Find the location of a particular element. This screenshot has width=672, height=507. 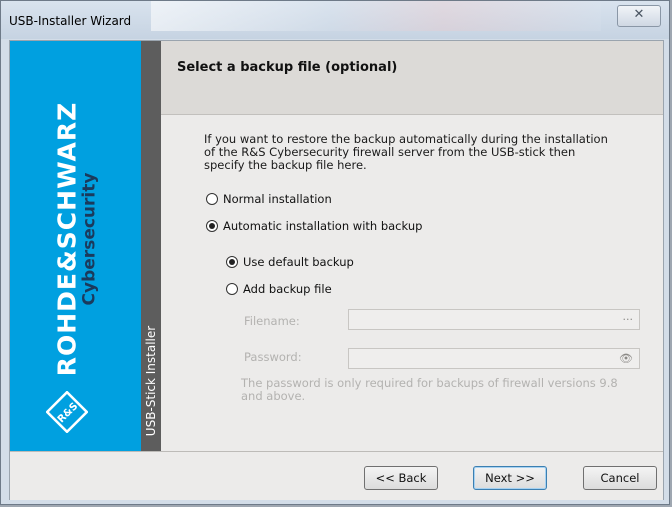

password-label: Password: is located at coordinates (273, 357).